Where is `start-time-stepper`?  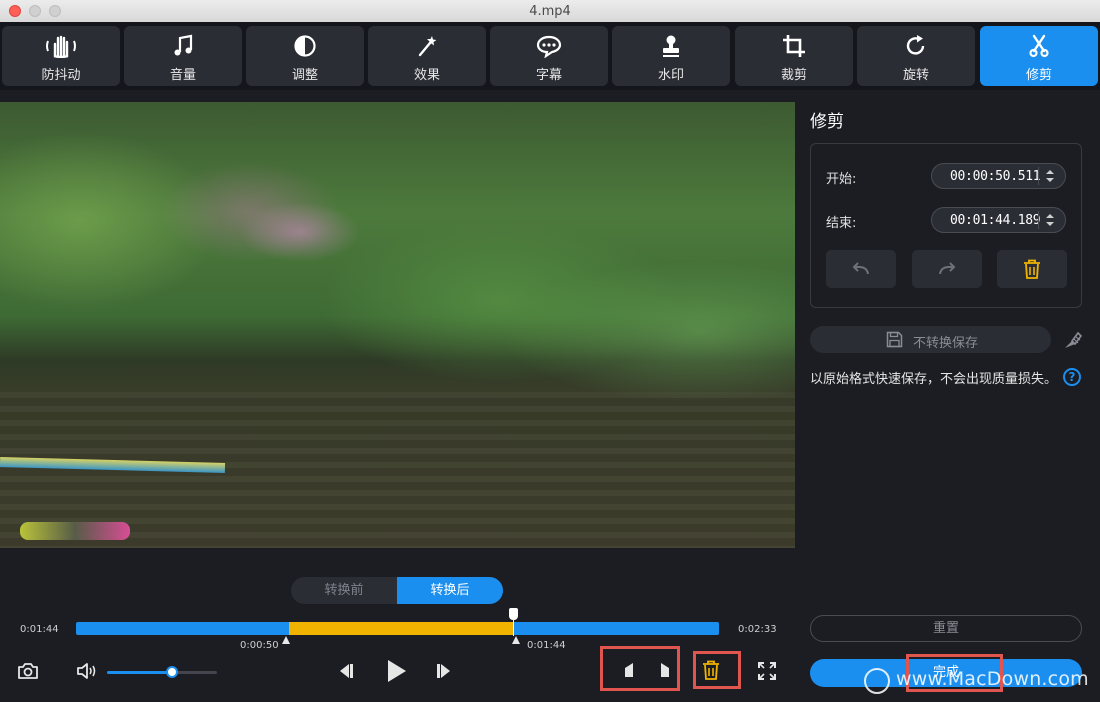 start-time-stepper is located at coordinates (1050, 176).